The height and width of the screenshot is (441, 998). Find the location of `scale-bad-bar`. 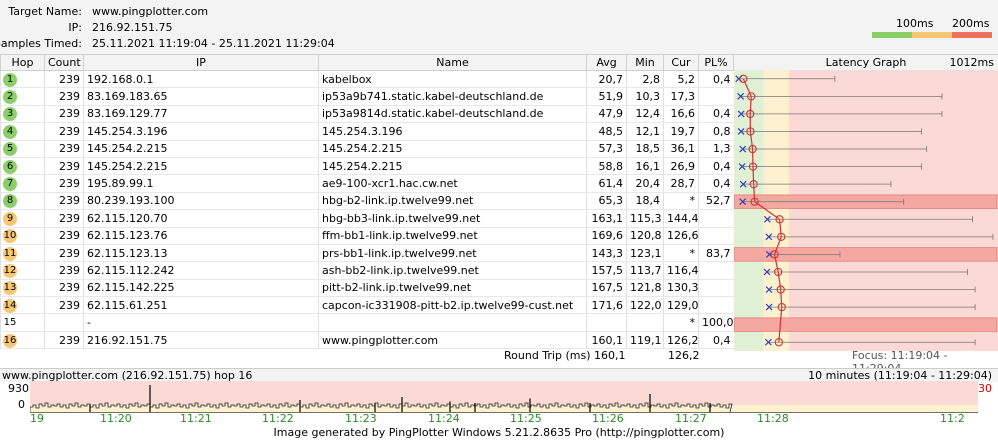

scale-bad-bar is located at coordinates (972, 35).